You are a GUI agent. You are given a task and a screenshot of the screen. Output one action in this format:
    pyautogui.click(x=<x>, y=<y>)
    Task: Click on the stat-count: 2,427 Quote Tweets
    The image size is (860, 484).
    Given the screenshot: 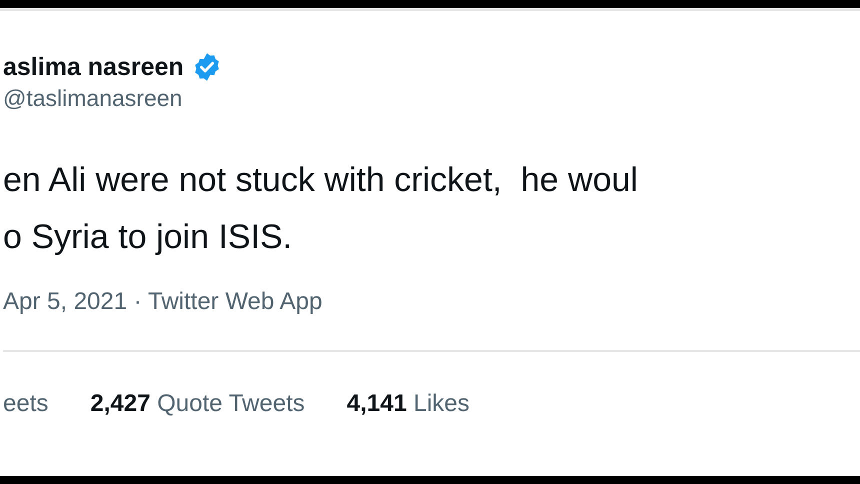 What is the action you would take?
    pyautogui.click(x=197, y=404)
    